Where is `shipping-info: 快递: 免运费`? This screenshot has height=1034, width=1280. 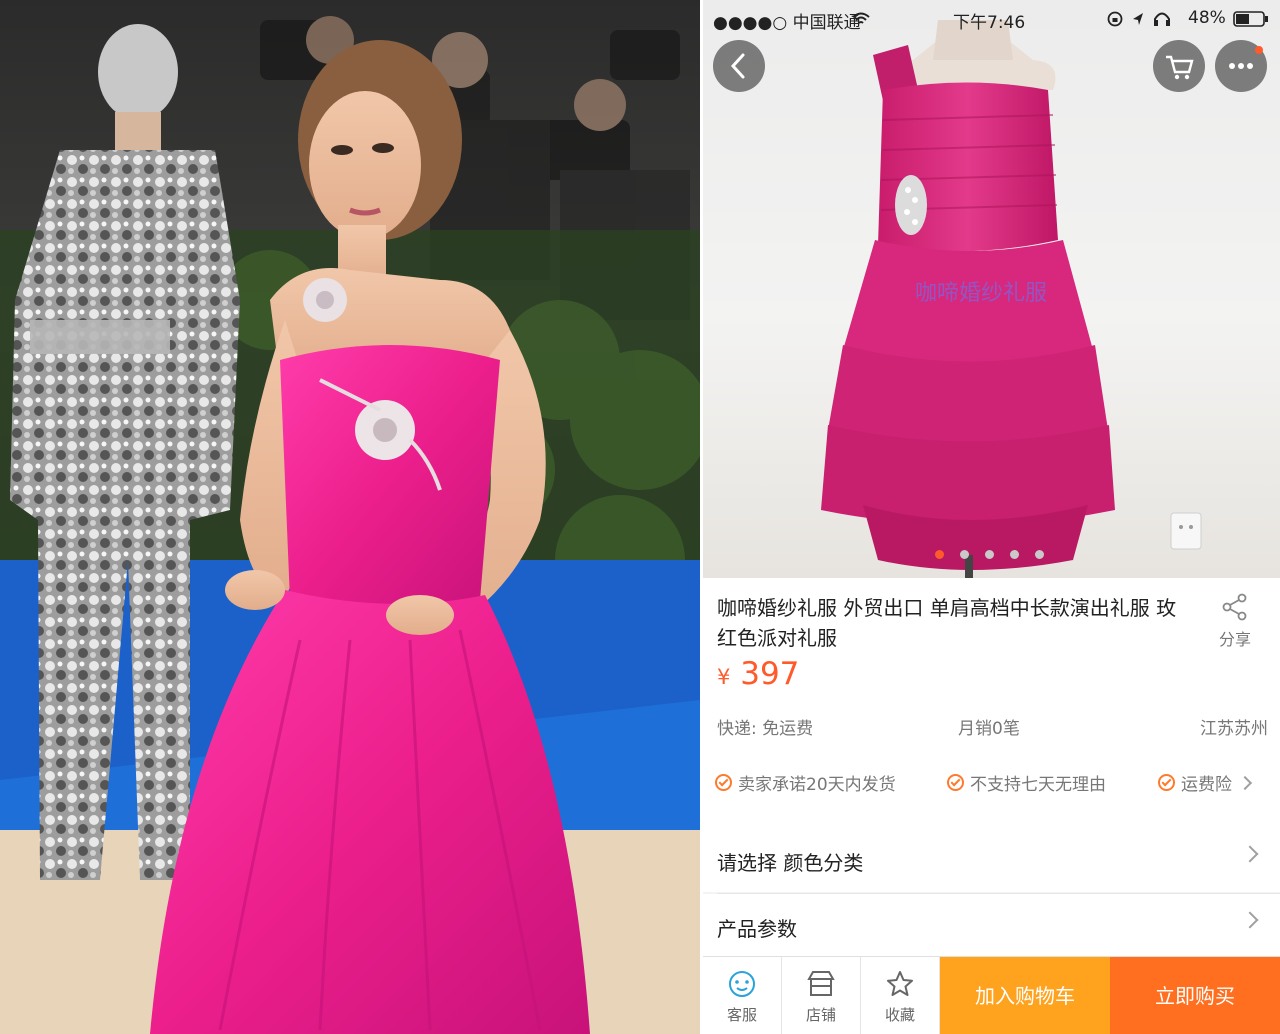 shipping-info: 快递: 免运费 is located at coordinates (765, 729).